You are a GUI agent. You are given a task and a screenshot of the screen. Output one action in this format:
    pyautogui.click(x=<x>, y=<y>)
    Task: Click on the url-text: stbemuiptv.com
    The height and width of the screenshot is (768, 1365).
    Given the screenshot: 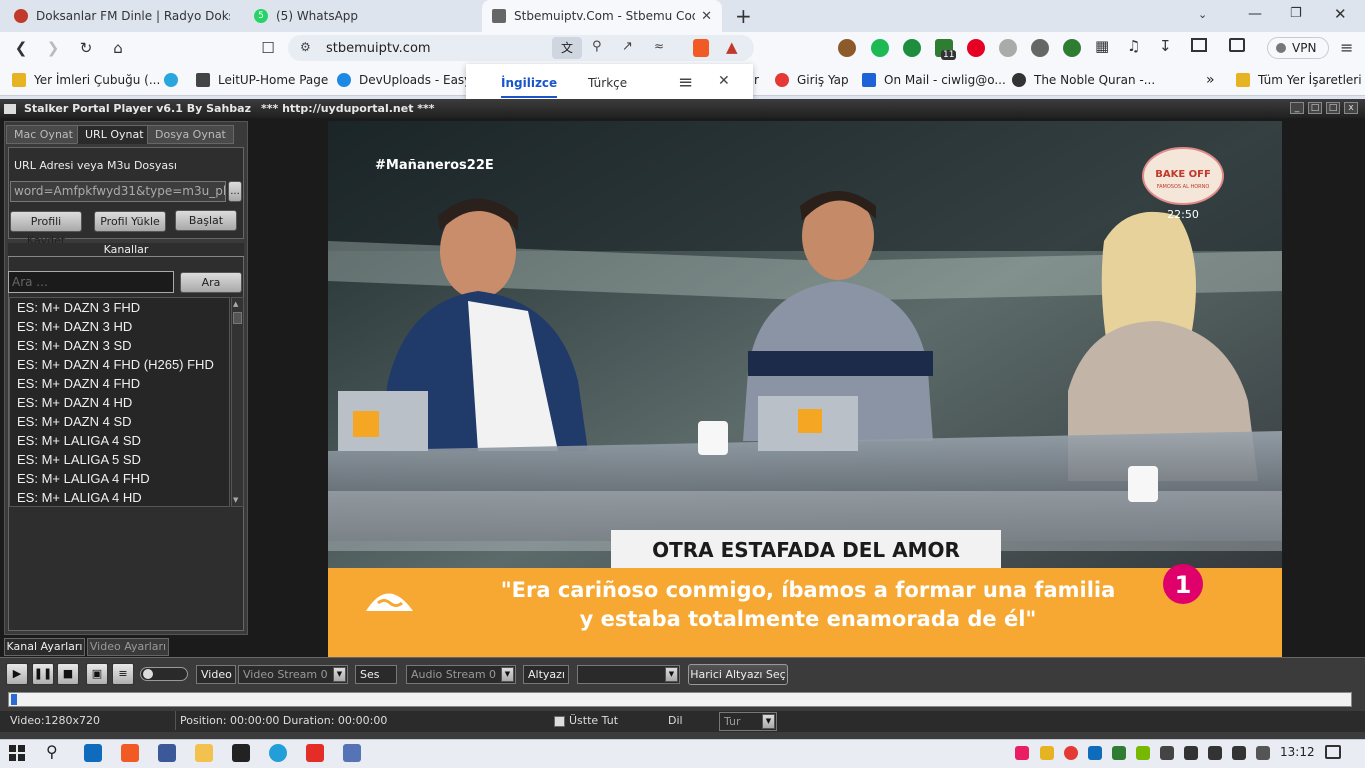 What is the action you would take?
    pyautogui.click(x=378, y=48)
    